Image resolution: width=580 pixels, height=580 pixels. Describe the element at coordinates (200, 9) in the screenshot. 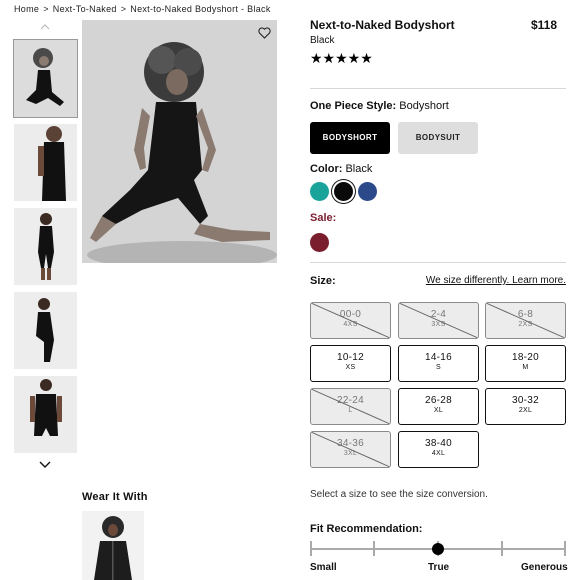

I see `breadcrumb-current: Next-to-Naked Bodyshort - Black` at that location.